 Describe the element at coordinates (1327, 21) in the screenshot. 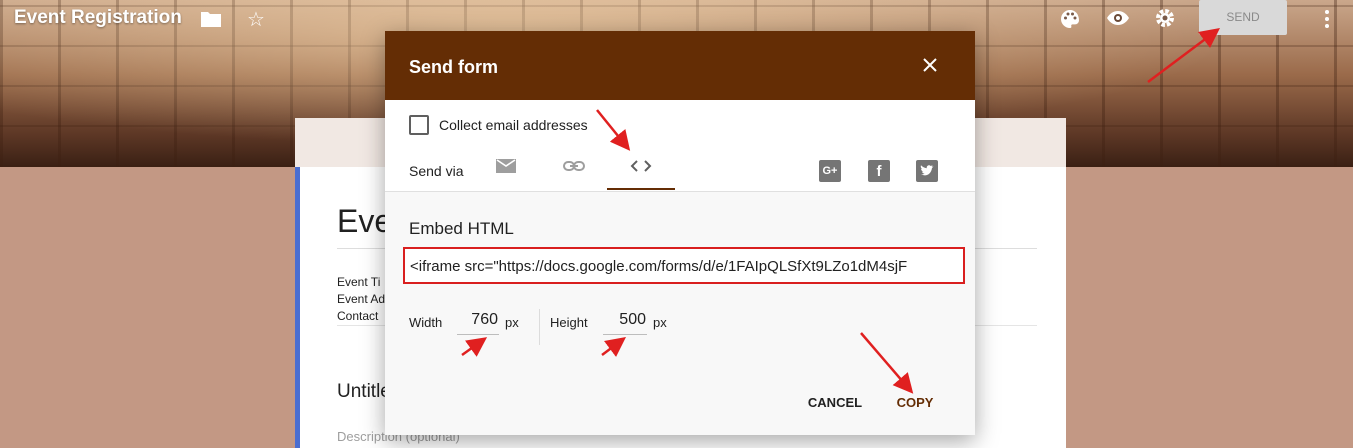

I see `more-vert-icon` at that location.